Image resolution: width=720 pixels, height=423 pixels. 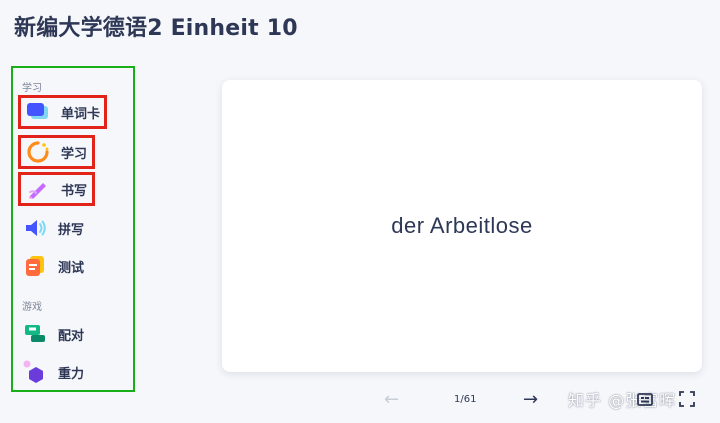 What do you see at coordinates (81, 114) in the screenshot?
I see `sidebar-item-label: 单词卡` at bounding box center [81, 114].